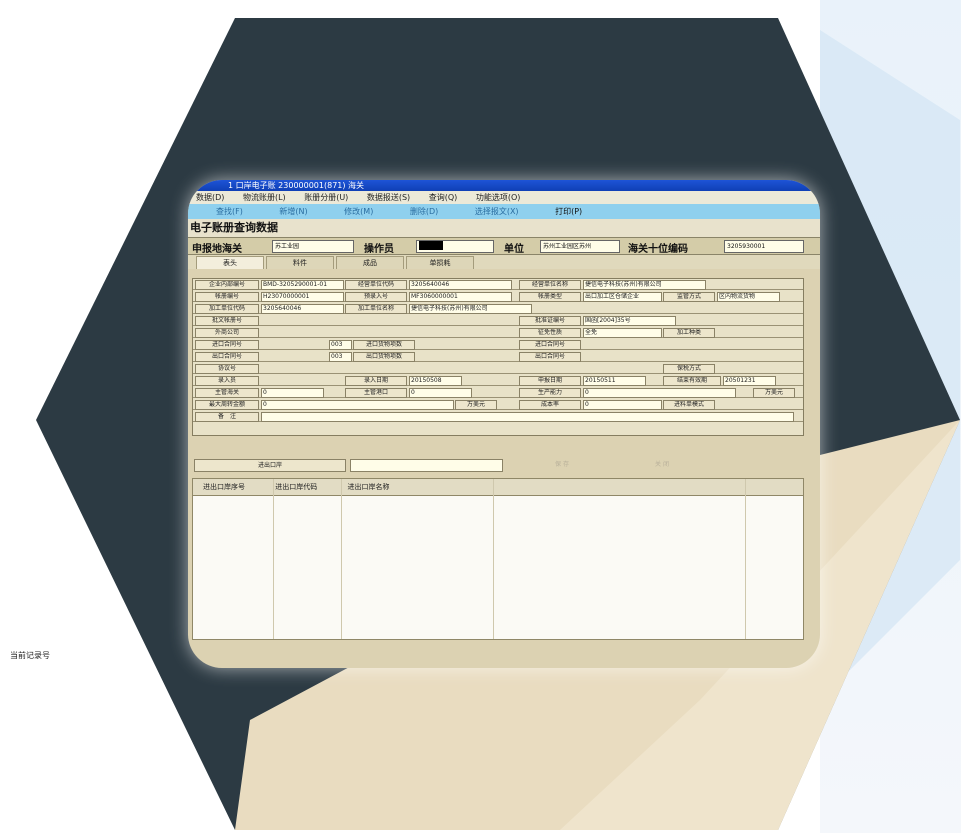 Image resolution: width=961 pixels, height=833 pixels. Describe the element at coordinates (498, 559) in the screenshot. I see `port-table: 进出口岸序号 进出口岸代码 进出口岸名称` at that location.